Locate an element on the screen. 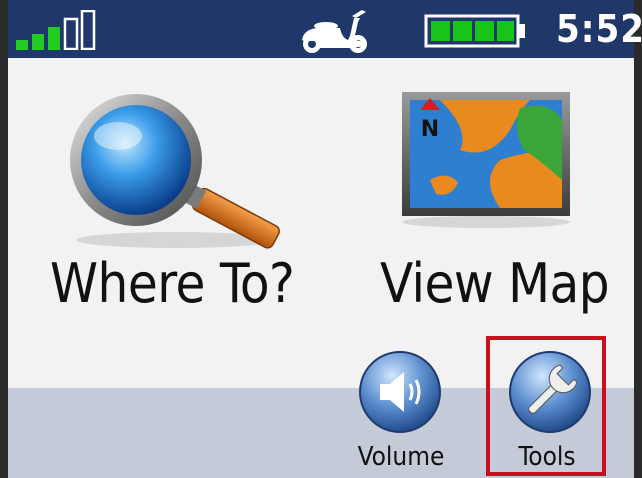  map-icon: N is located at coordinates (486, 160).